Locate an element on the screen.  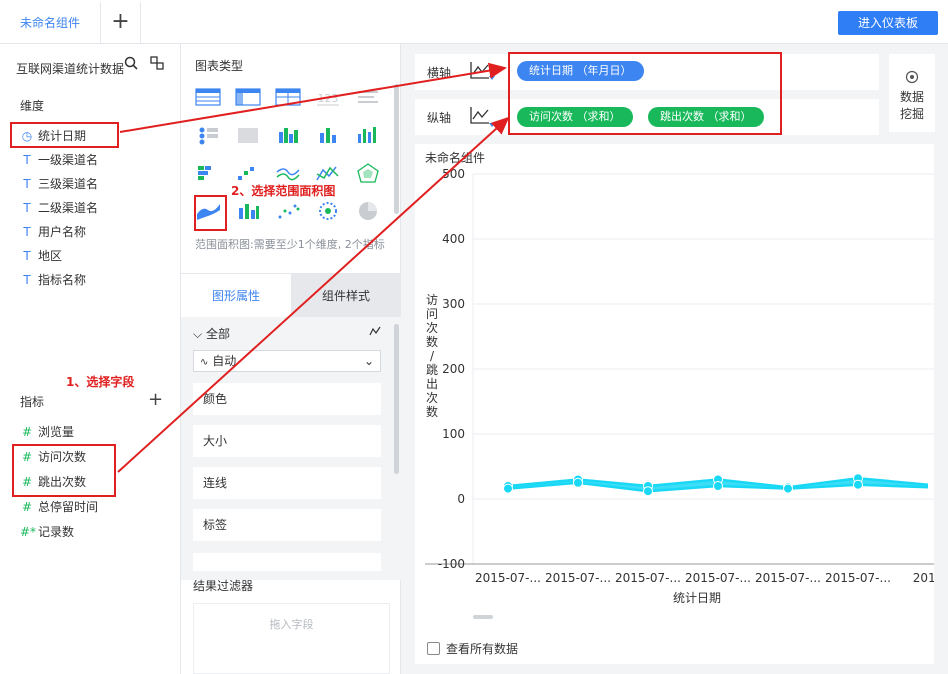
dimension-field: T 指标名称 is located at coordinates (53, 280).